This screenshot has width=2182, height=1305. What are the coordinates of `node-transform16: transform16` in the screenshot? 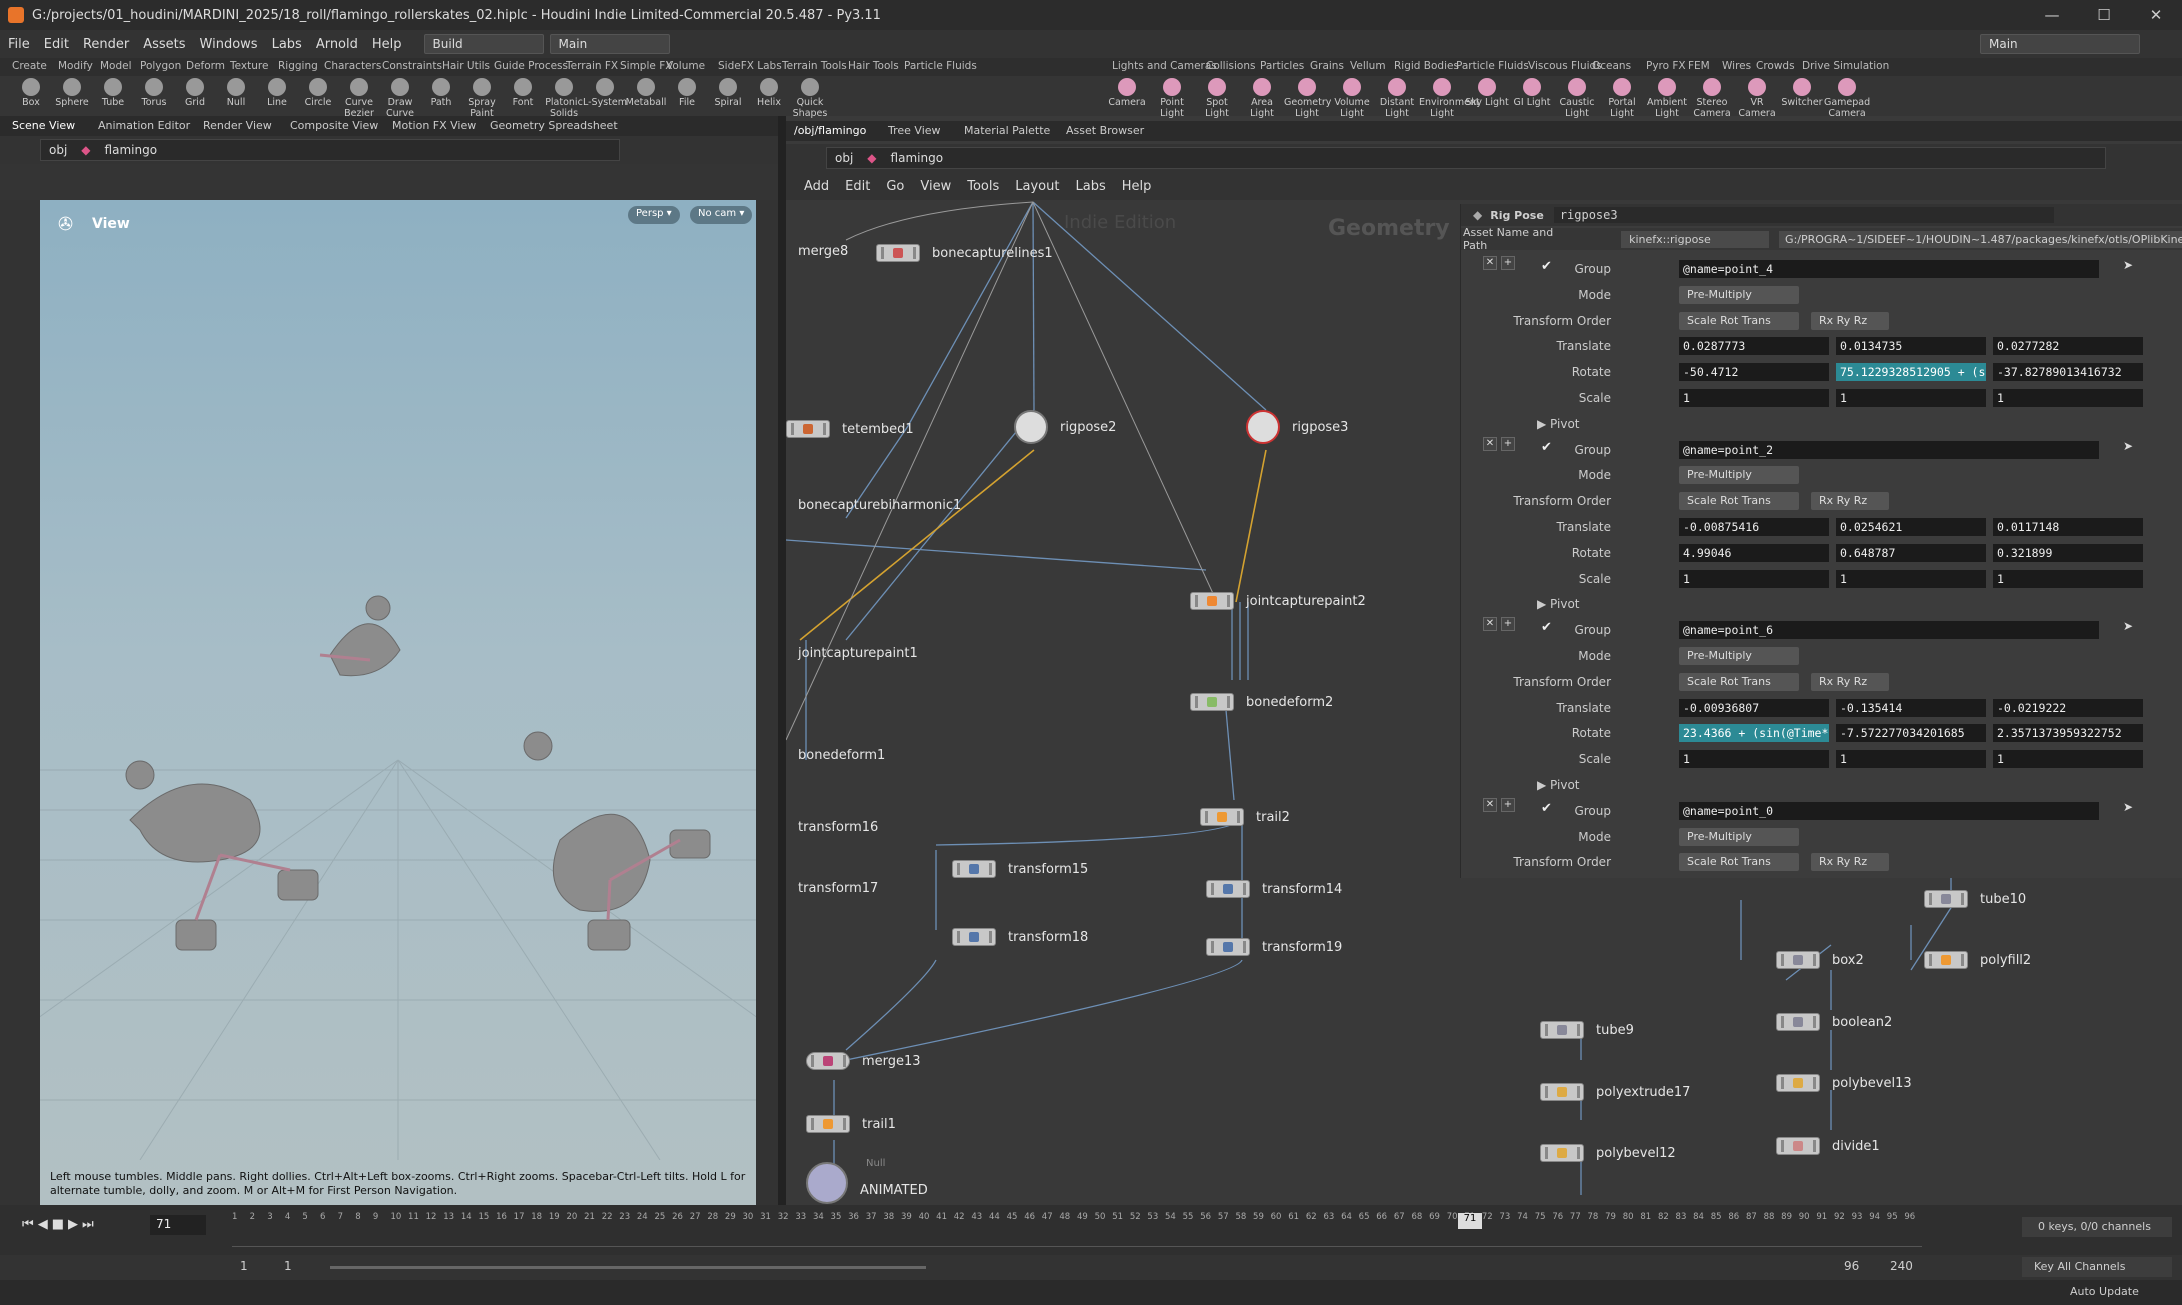 It's located at (832, 827).